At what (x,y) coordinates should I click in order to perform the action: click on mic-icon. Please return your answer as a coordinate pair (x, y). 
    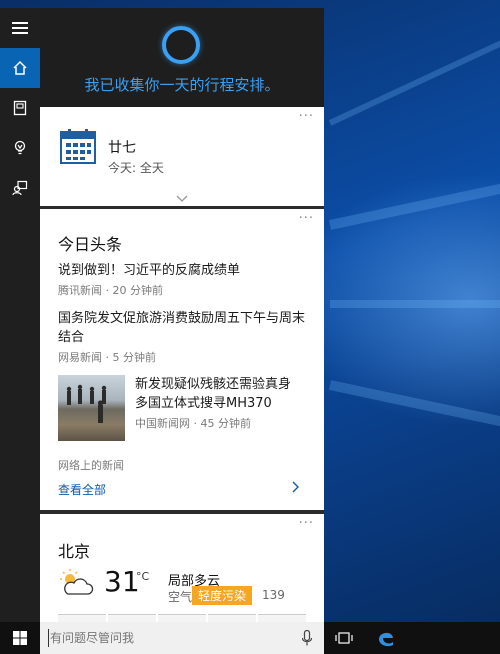
    Looking at the image, I should click on (307, 638).